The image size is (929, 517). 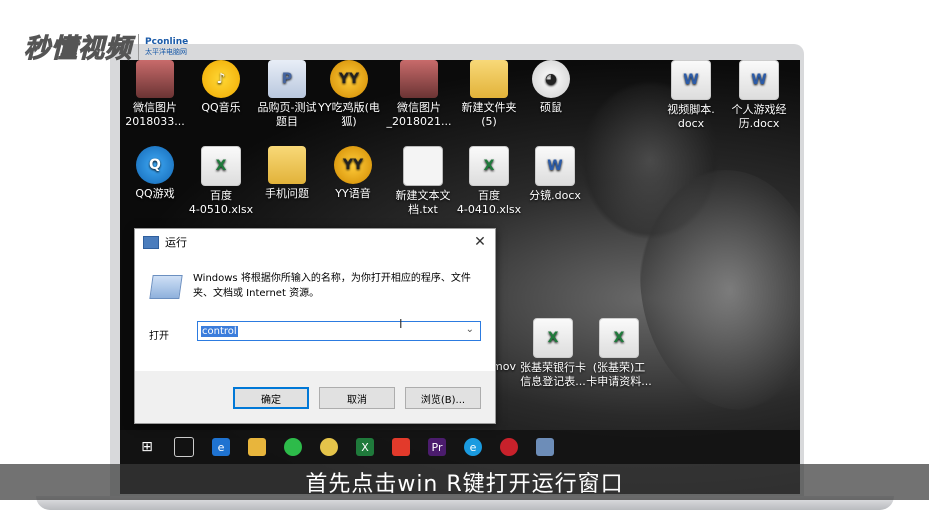 I want to click on ok-button: 确定, so click(x=271, y=398).